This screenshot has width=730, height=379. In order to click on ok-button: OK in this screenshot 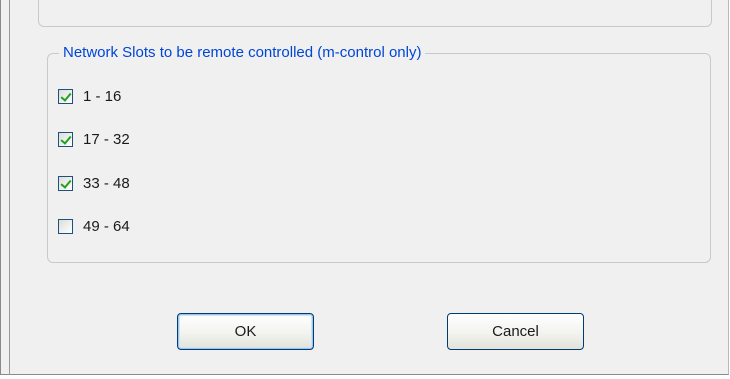, I will do `click(245, 331)`.